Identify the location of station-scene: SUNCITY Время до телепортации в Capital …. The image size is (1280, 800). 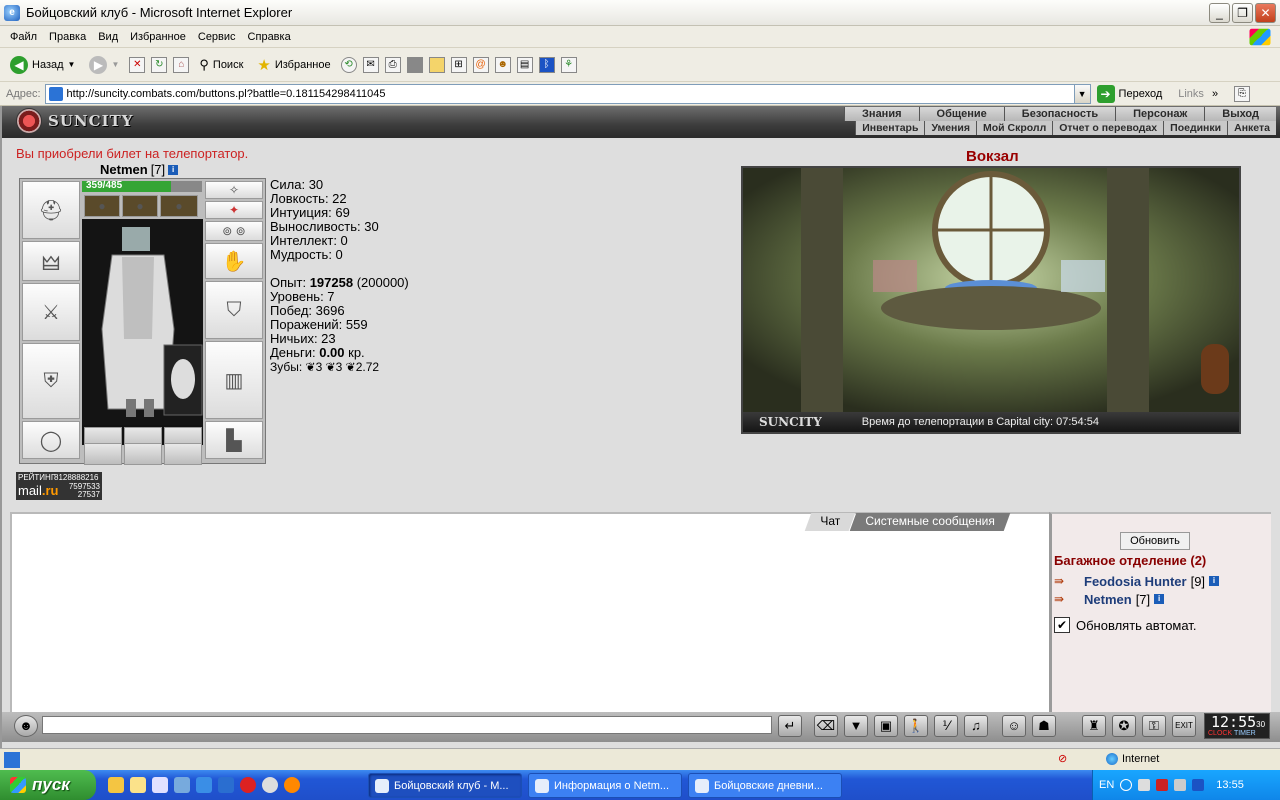
(991, 300).